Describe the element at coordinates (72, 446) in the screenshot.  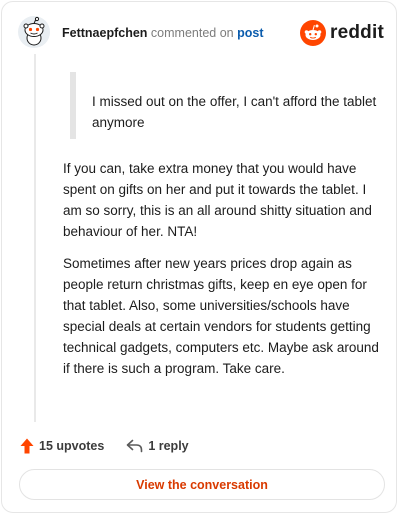
I see `upvote-count: 15 upvotes` at that location.